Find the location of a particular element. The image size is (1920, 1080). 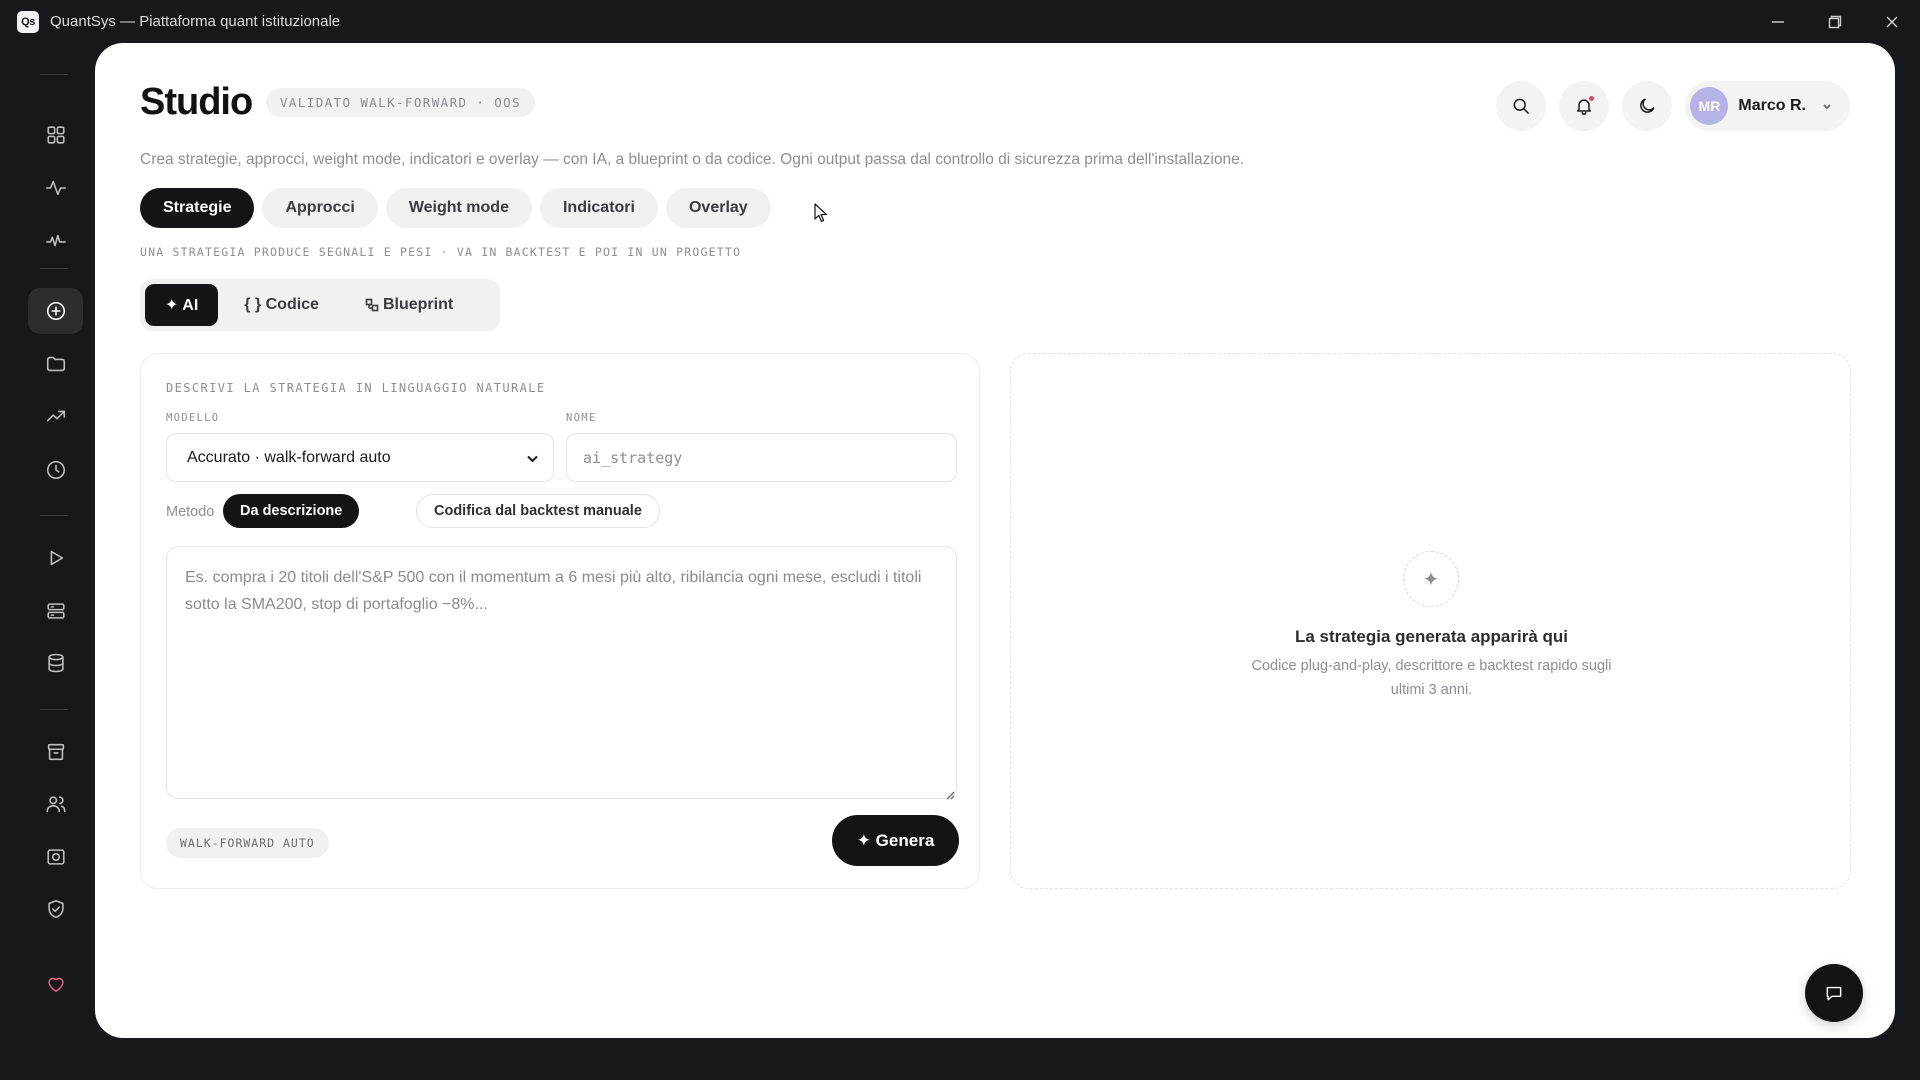

pulse-icon is located at coordinates (55, 240).